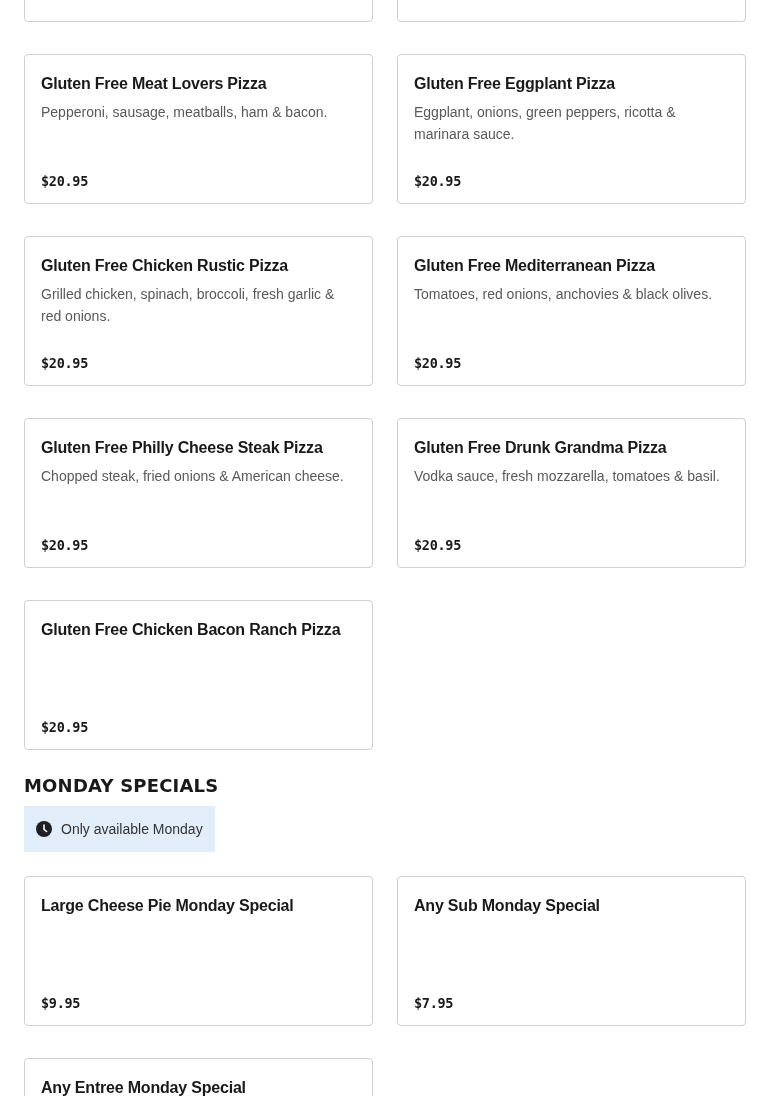 This screenshot has height=1096, width=770. I want to click on item-card: Gluten Free Chicken Rustic Pizza Grilled chicken, spinach, broccoli, fresh garlic & red onions. $20.95, so click(198, 311).